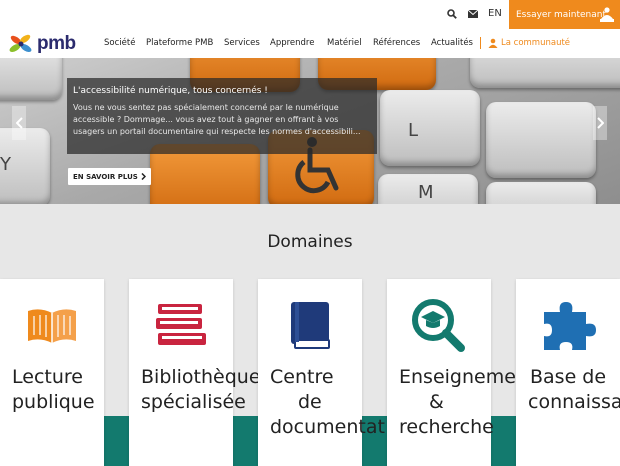 Image resolution: width=620 pixels, height=466 pixels. Describe the element at coordinates (428, 189) in the screenshot. I see `keyboard-key: M` at that location.